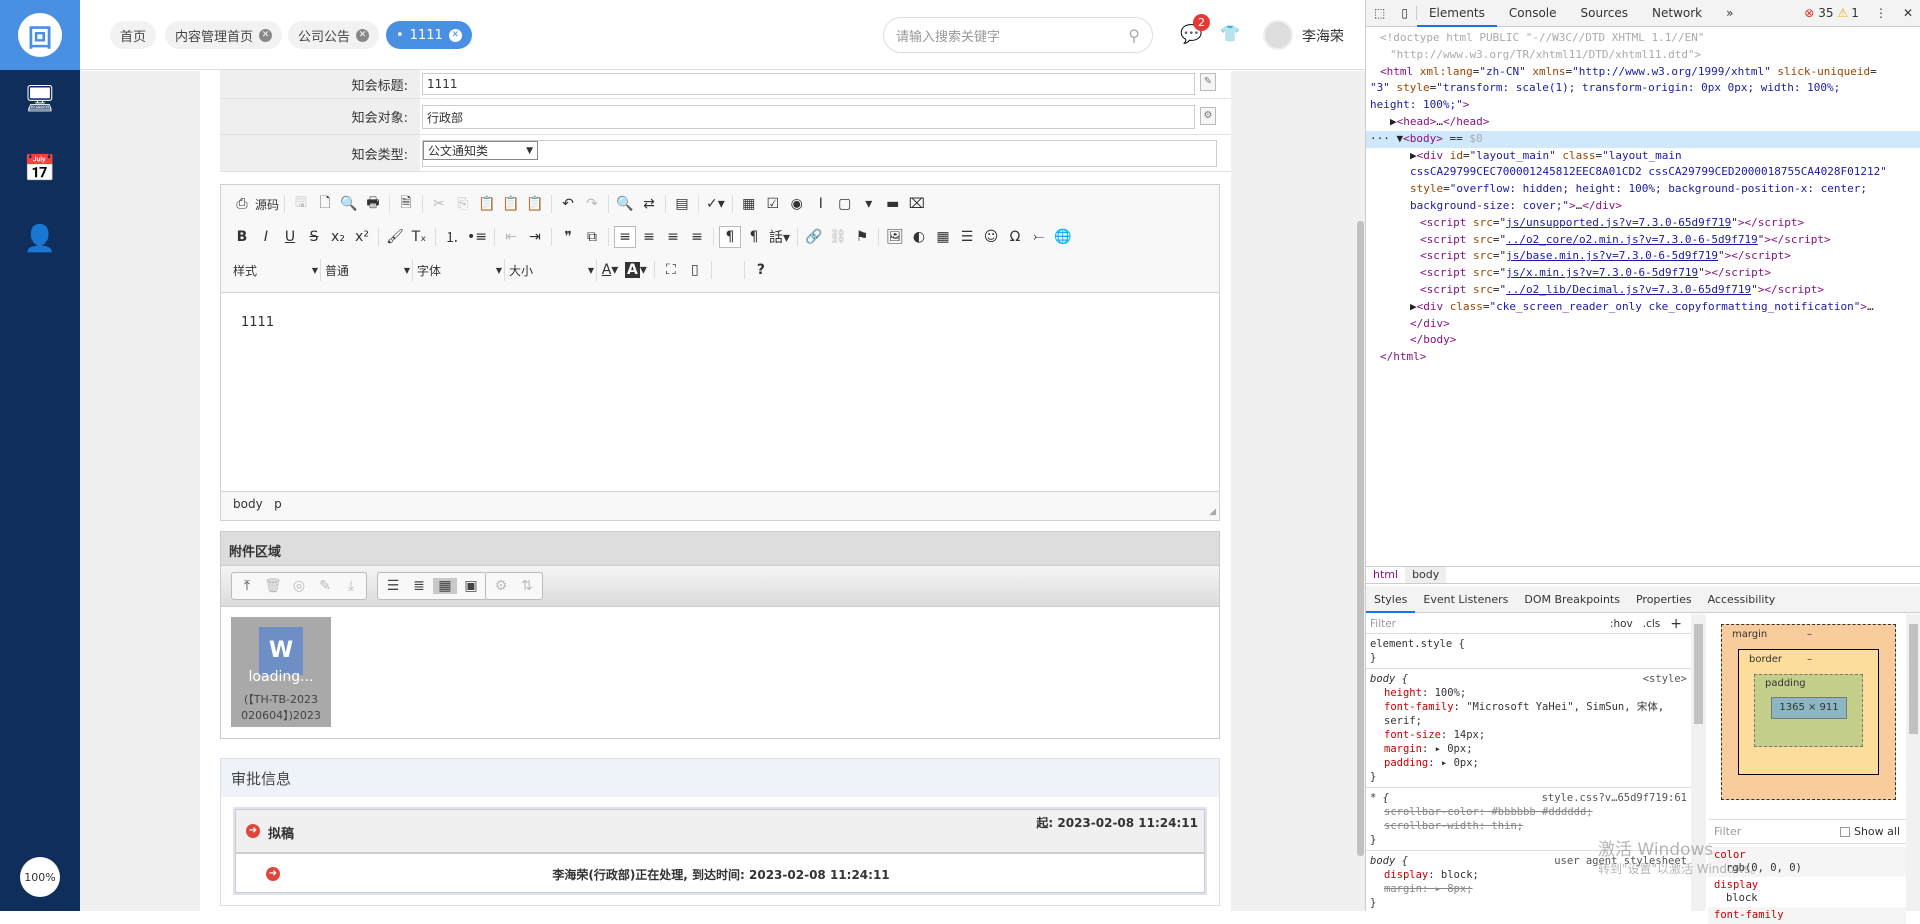  What do you see at coordinates (1385, 575) in the screenshot?
I see `crumb-html: html` at bounding box center [1385, 575].